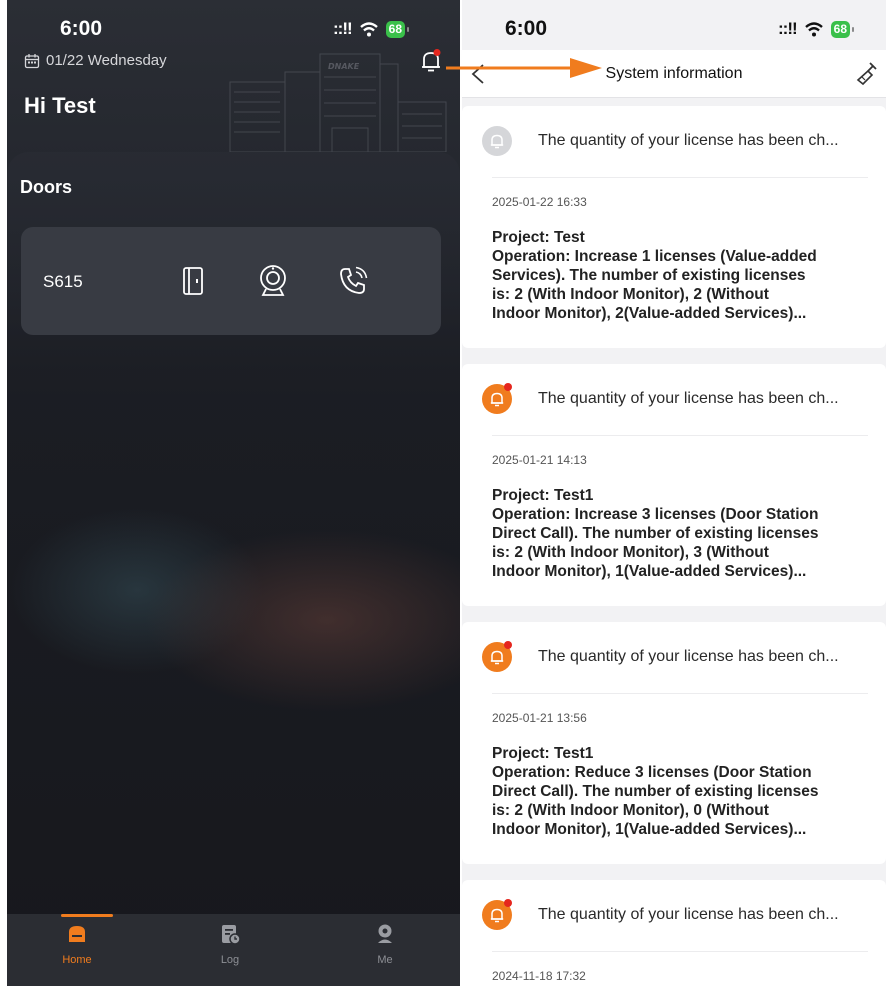  What do you see at coordinates (385, 950) in the screenshot?
I see `tab-me: Me` at bounding box center [385, 950].